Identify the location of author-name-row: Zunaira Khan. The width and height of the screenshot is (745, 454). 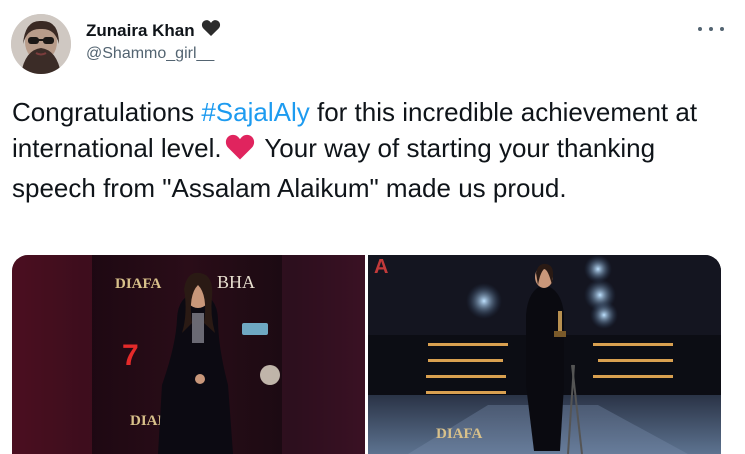
(153, 30).